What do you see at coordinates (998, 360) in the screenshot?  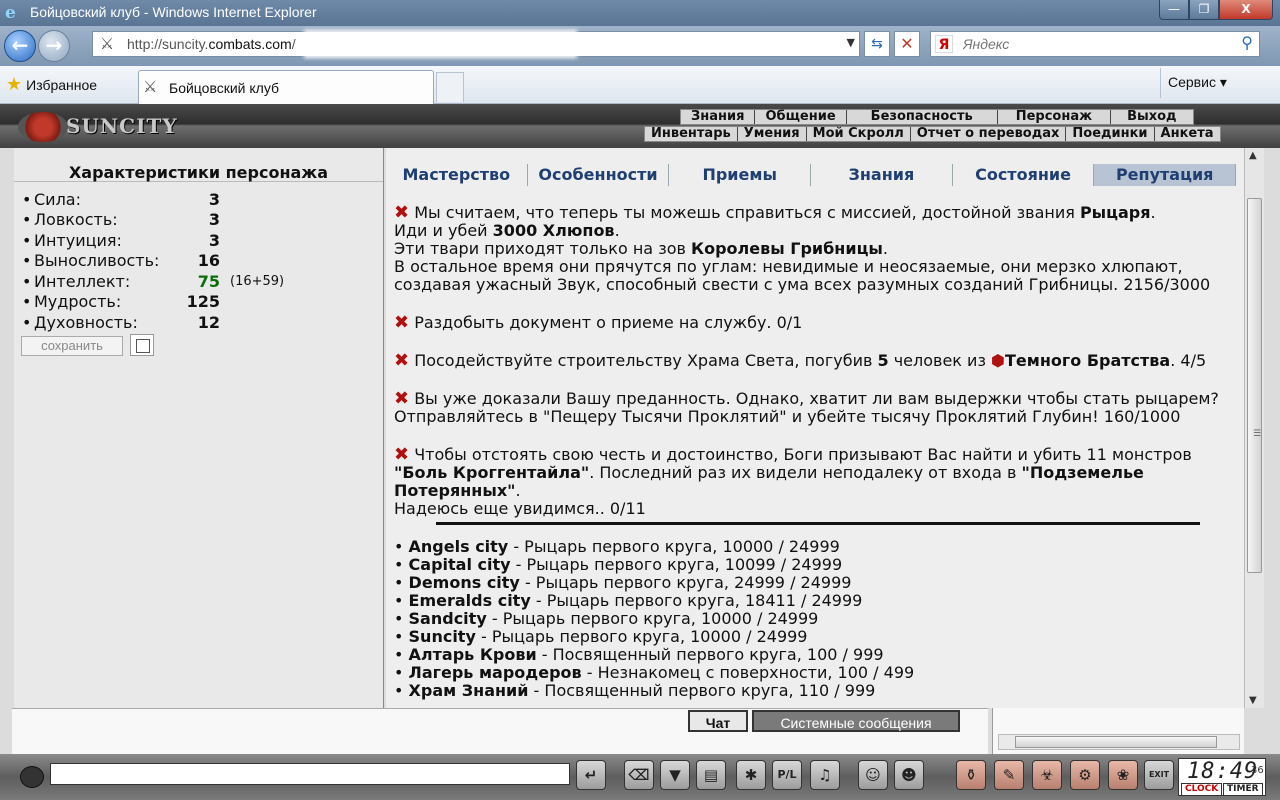 I see `clan-badge-icon: ⬢` at bounding box center [998, 360].